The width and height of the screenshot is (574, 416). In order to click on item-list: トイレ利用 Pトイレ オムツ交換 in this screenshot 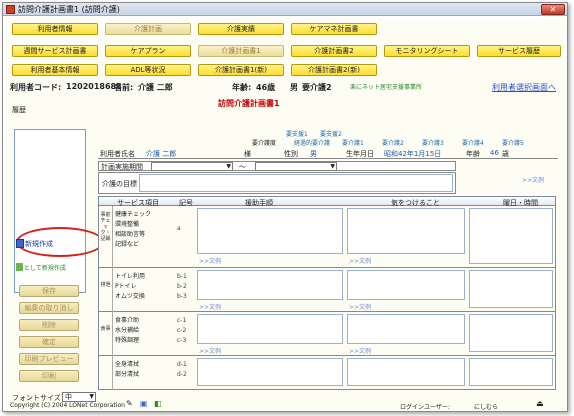, I will do `click(130, 287)`.